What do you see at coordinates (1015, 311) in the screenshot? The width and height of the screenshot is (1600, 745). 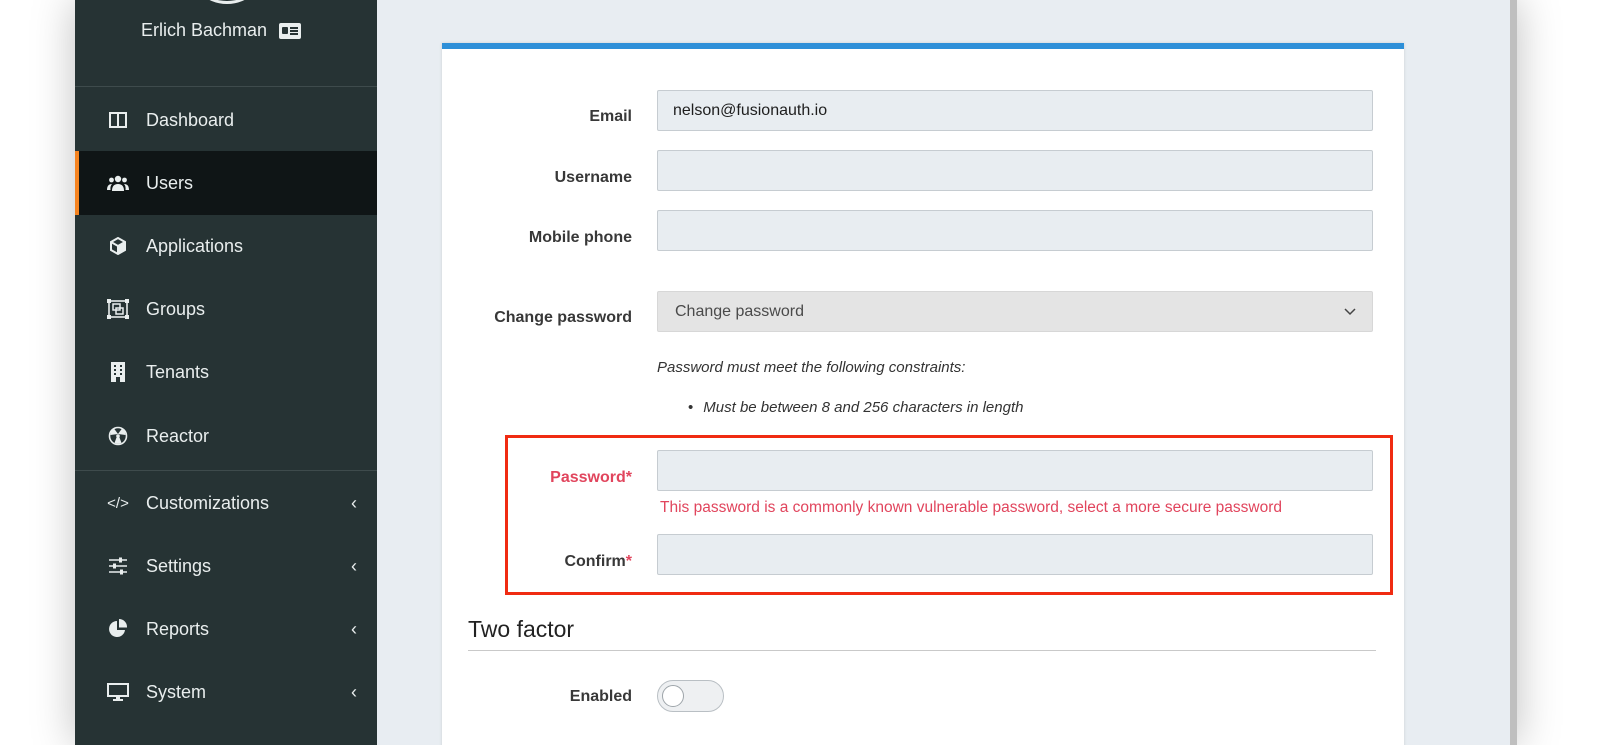 I see `change-password-select: Change password` at bounding box center [1015, 311].